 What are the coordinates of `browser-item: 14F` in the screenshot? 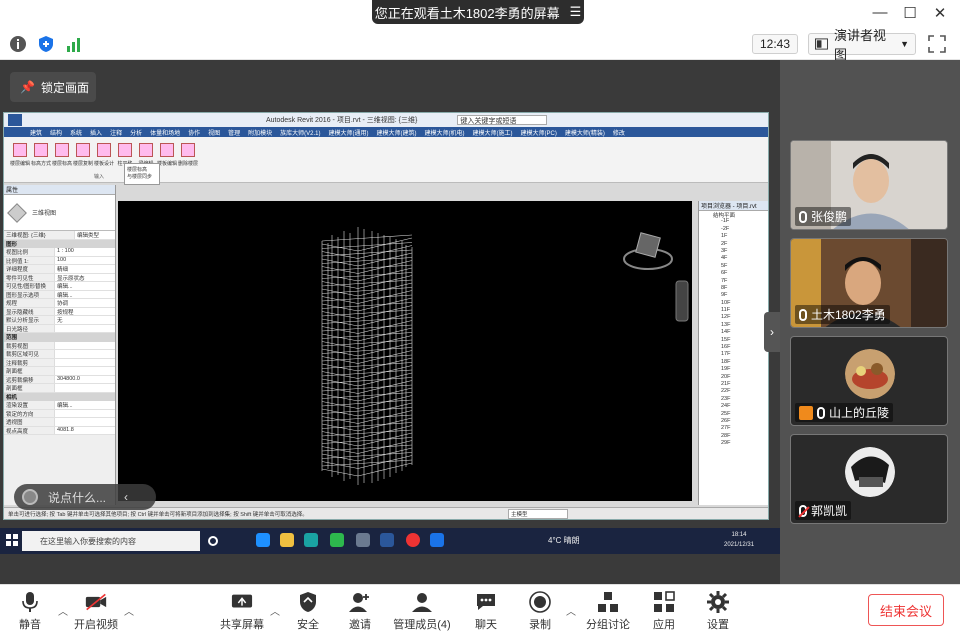 It's located at (733, 332).